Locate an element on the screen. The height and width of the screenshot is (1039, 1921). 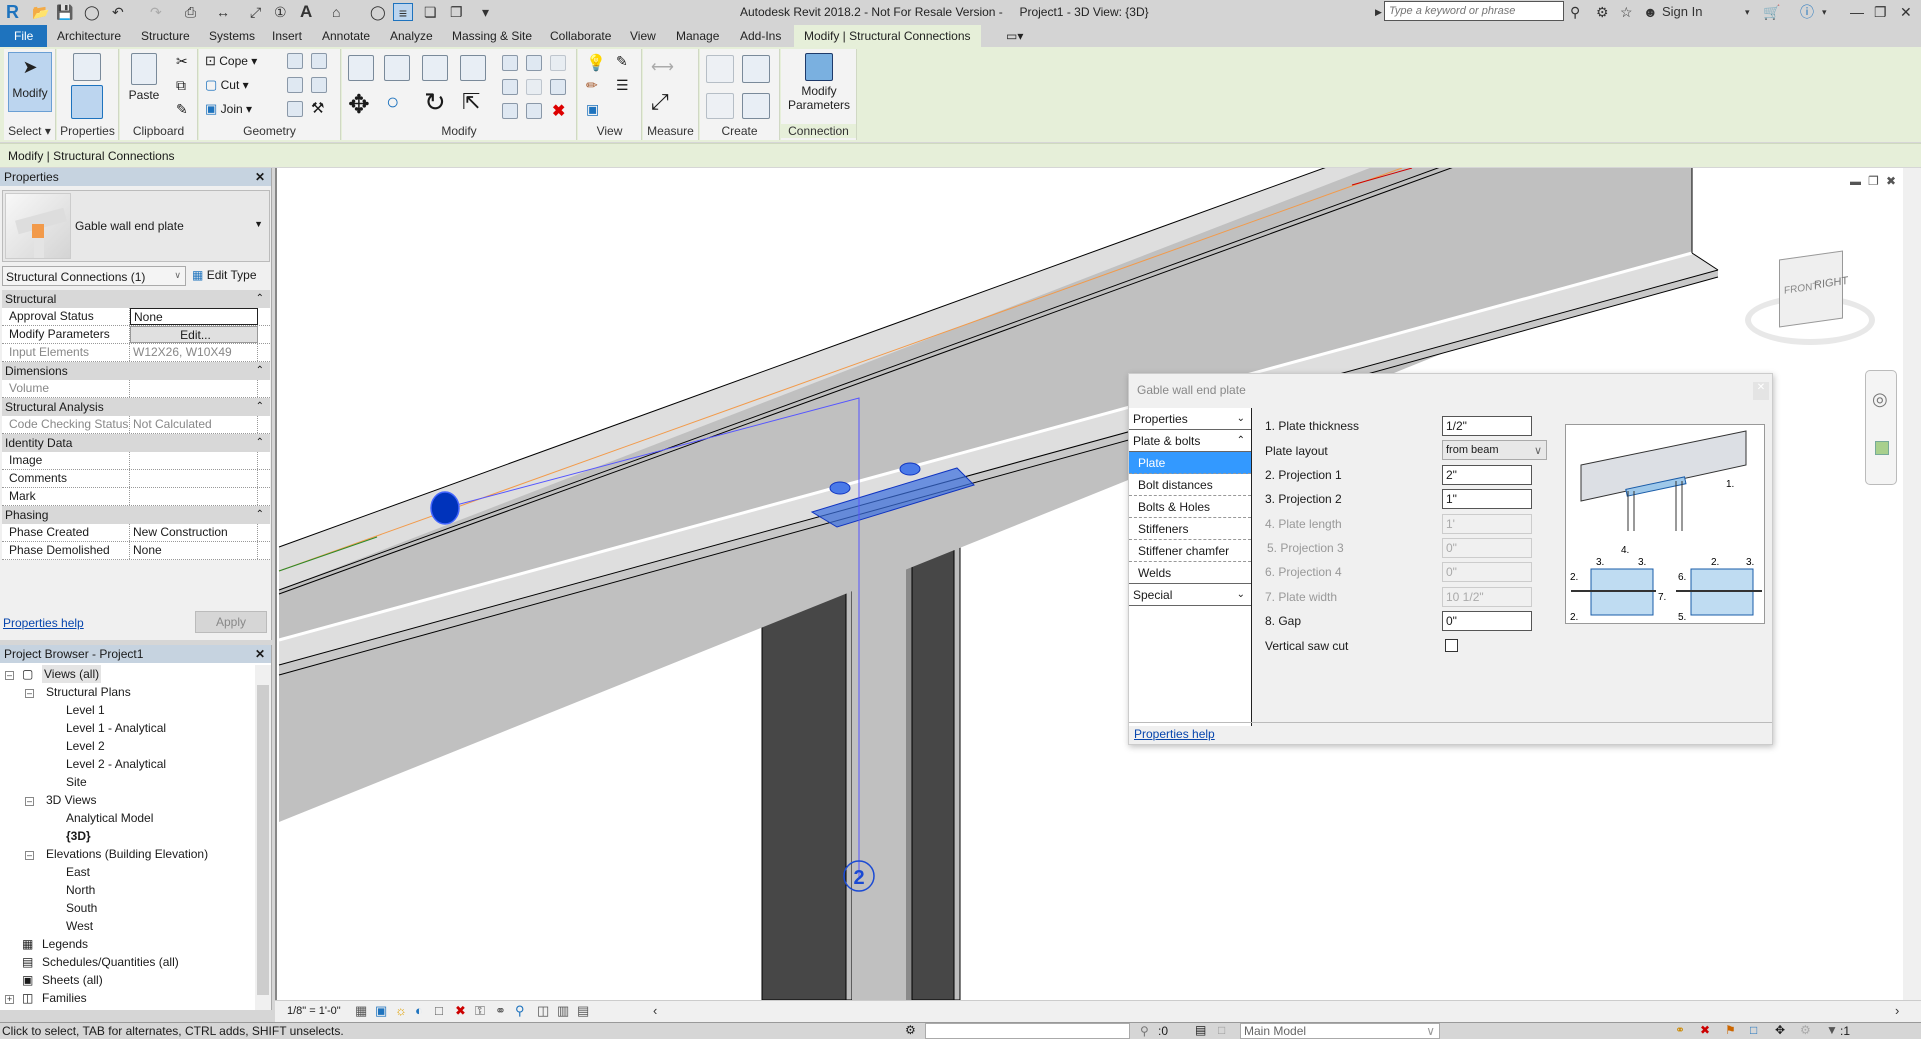
paint-icon is located at coordinates (295, 109).